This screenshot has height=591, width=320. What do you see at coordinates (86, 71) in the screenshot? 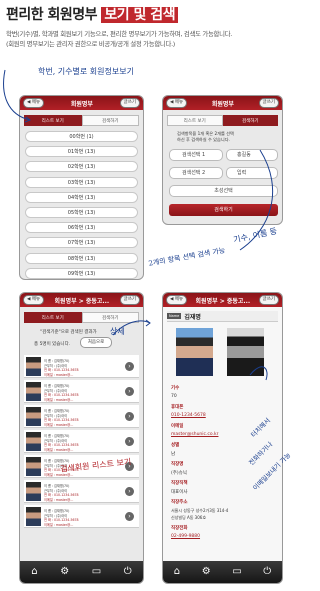
I see `note-year-view: 학번, 기수별로 회원정보보기` at bounding box center [86, 71].